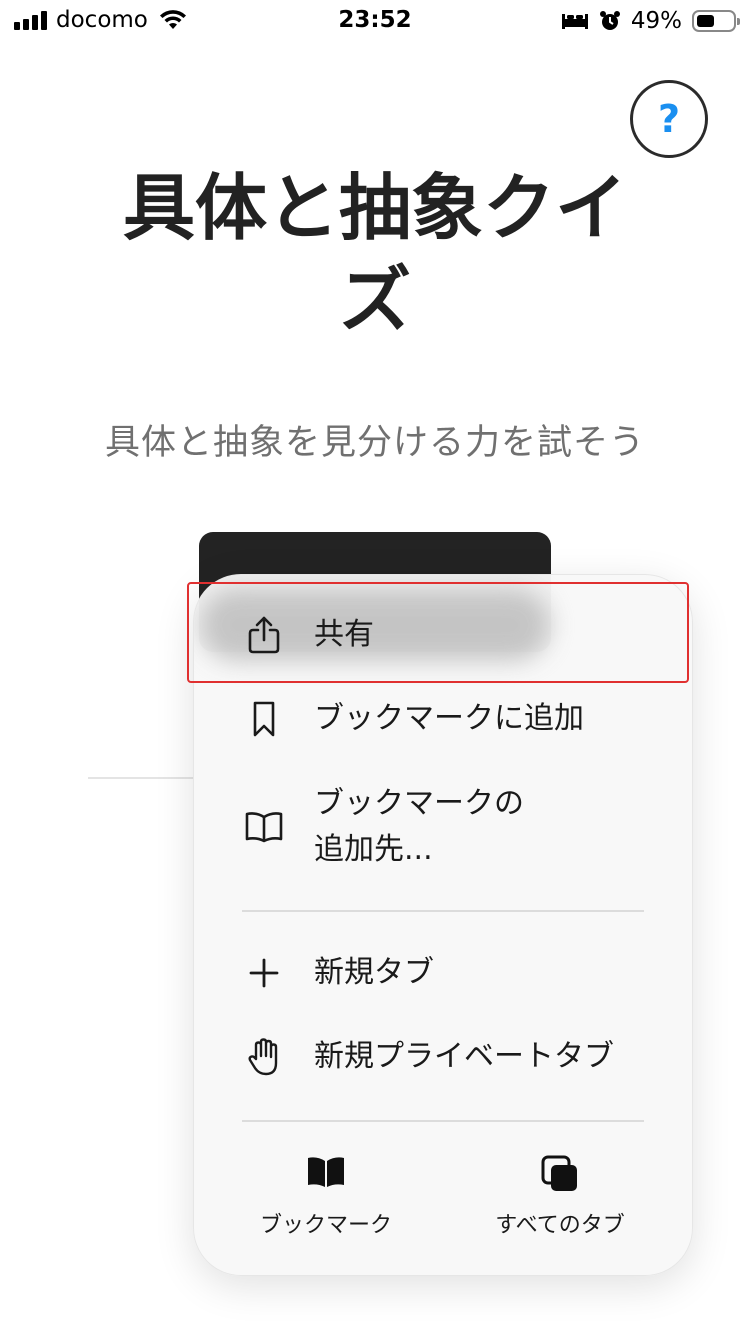 The image size is (750, 1334). Describe the element at coordinates (264, 827) in the screenshot. I see `open-book-icon` at that location.